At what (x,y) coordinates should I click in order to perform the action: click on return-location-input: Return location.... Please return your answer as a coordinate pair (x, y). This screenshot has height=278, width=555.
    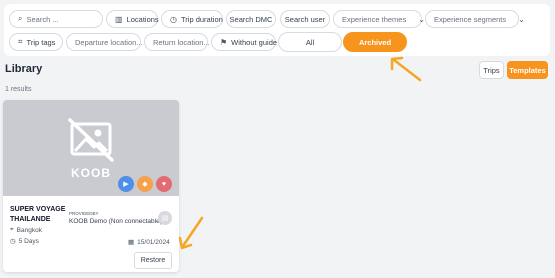
    Looking at the image, I should click on (177, 42).